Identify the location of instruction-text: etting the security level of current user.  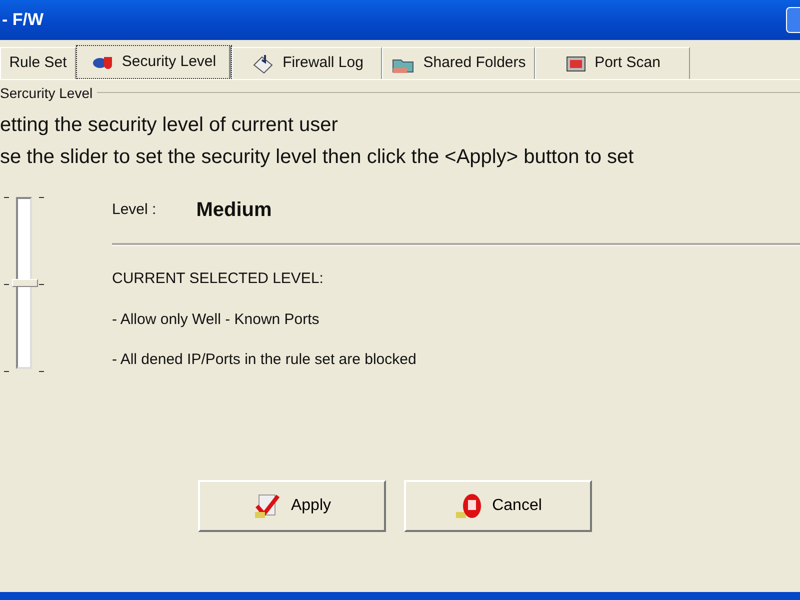
(169, 125).